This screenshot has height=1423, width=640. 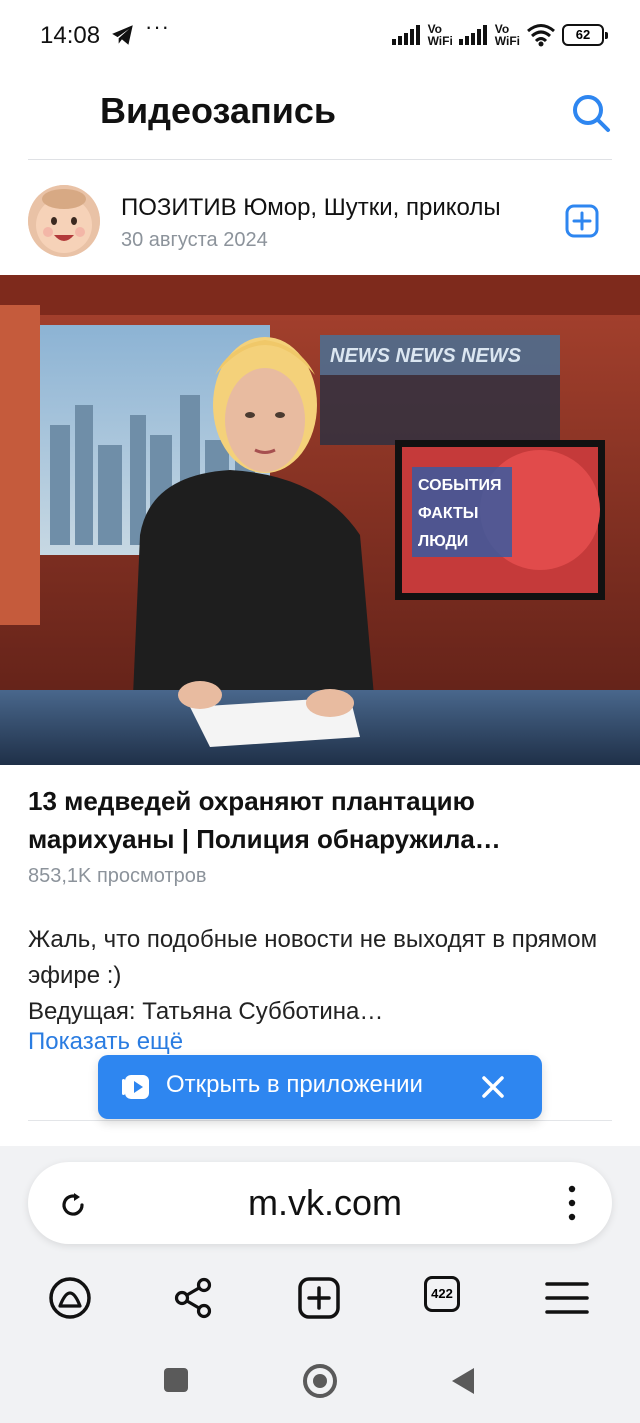 What do you see at coordinates (218, 110) in the screenshot?
I see `page-title: Видеозапись` at bounding box center [218, 110].